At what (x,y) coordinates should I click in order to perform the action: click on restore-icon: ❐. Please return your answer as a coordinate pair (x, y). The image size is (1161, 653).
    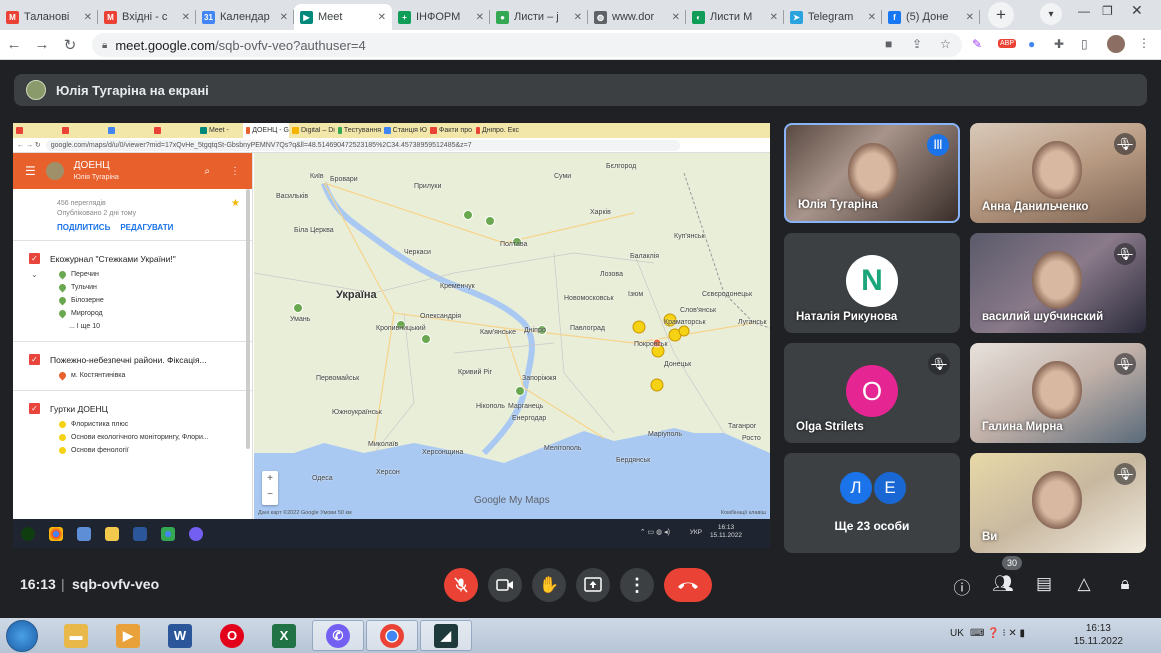
    Looking at the image, I should click on (1107, 11).